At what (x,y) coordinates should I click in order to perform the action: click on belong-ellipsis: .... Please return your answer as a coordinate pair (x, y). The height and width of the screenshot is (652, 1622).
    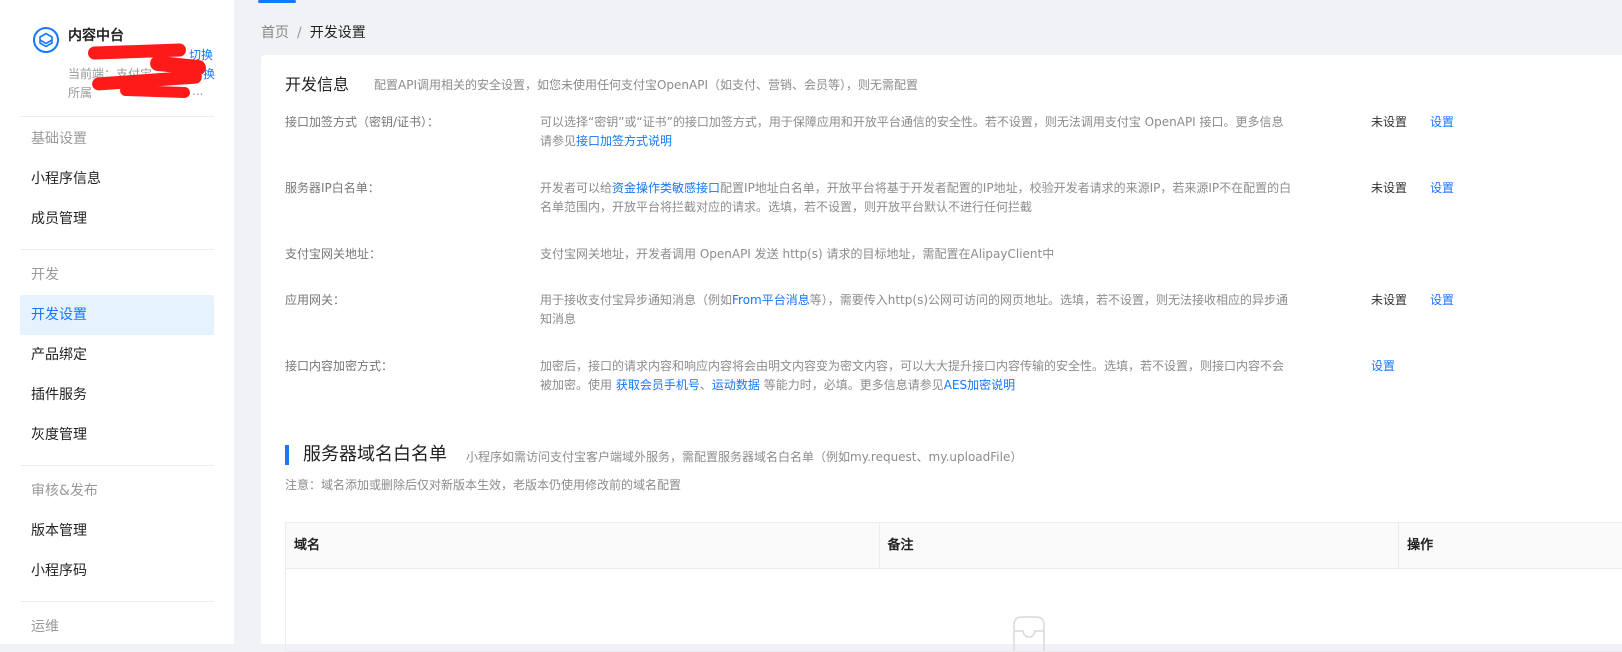
    Looking at the image, I should click on (198, 91).